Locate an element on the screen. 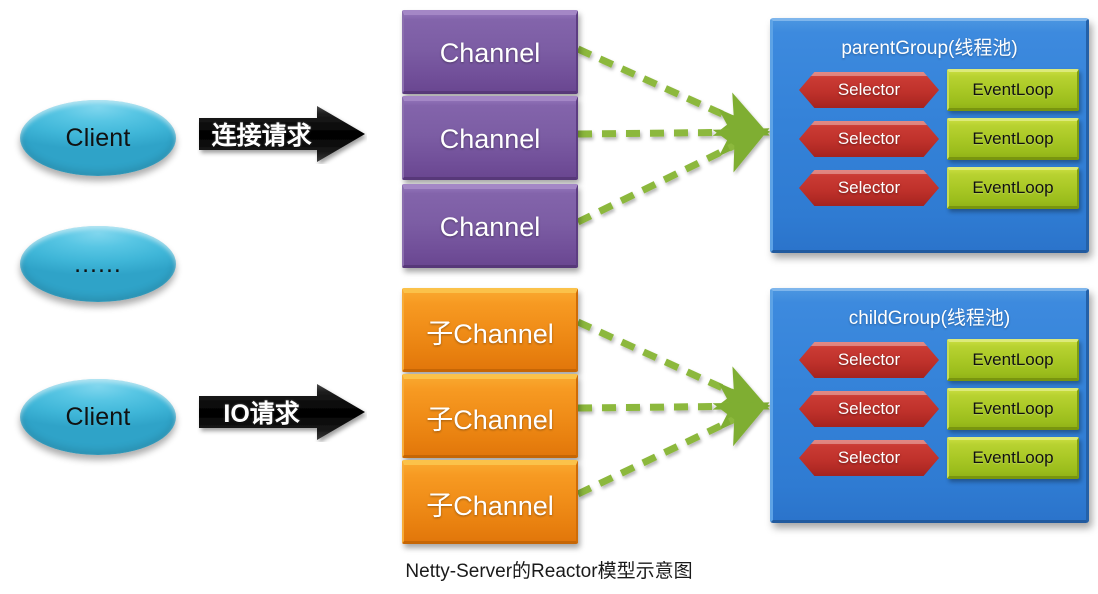 This screenshot has width=1098, height=594. child-selector-1-label: Selector is located at coordinates (869, 359).